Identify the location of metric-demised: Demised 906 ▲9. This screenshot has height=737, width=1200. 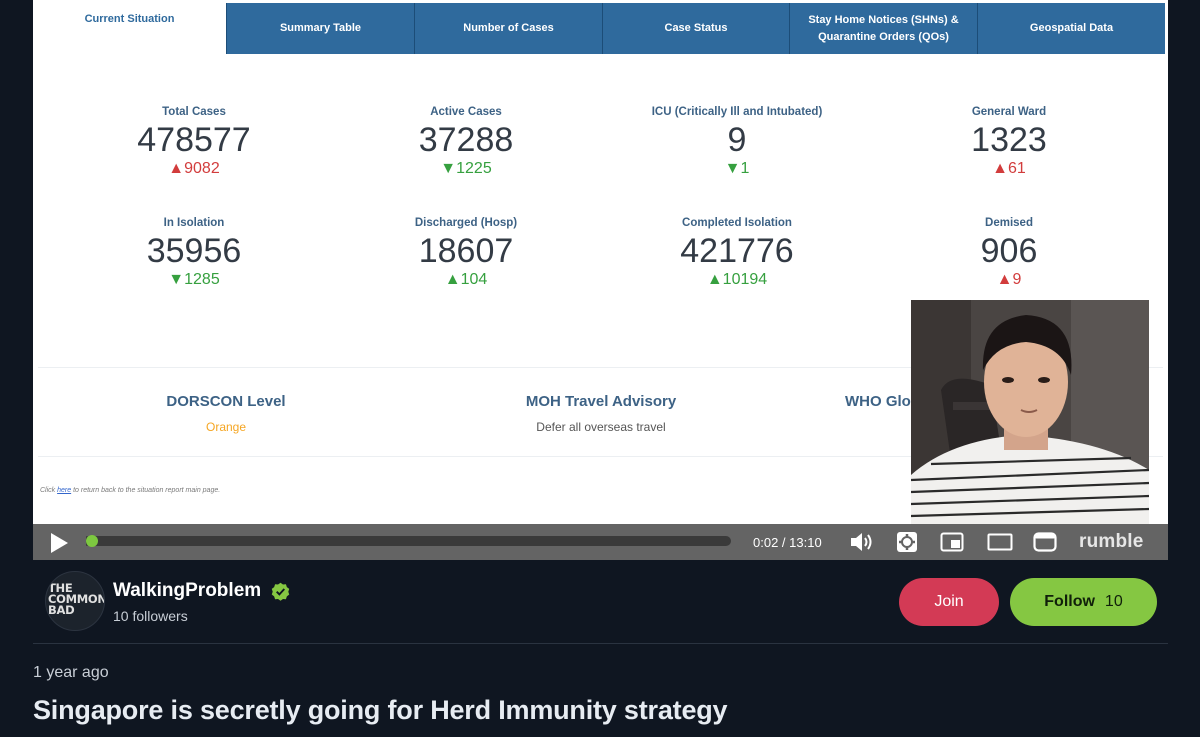
(1009, 253).